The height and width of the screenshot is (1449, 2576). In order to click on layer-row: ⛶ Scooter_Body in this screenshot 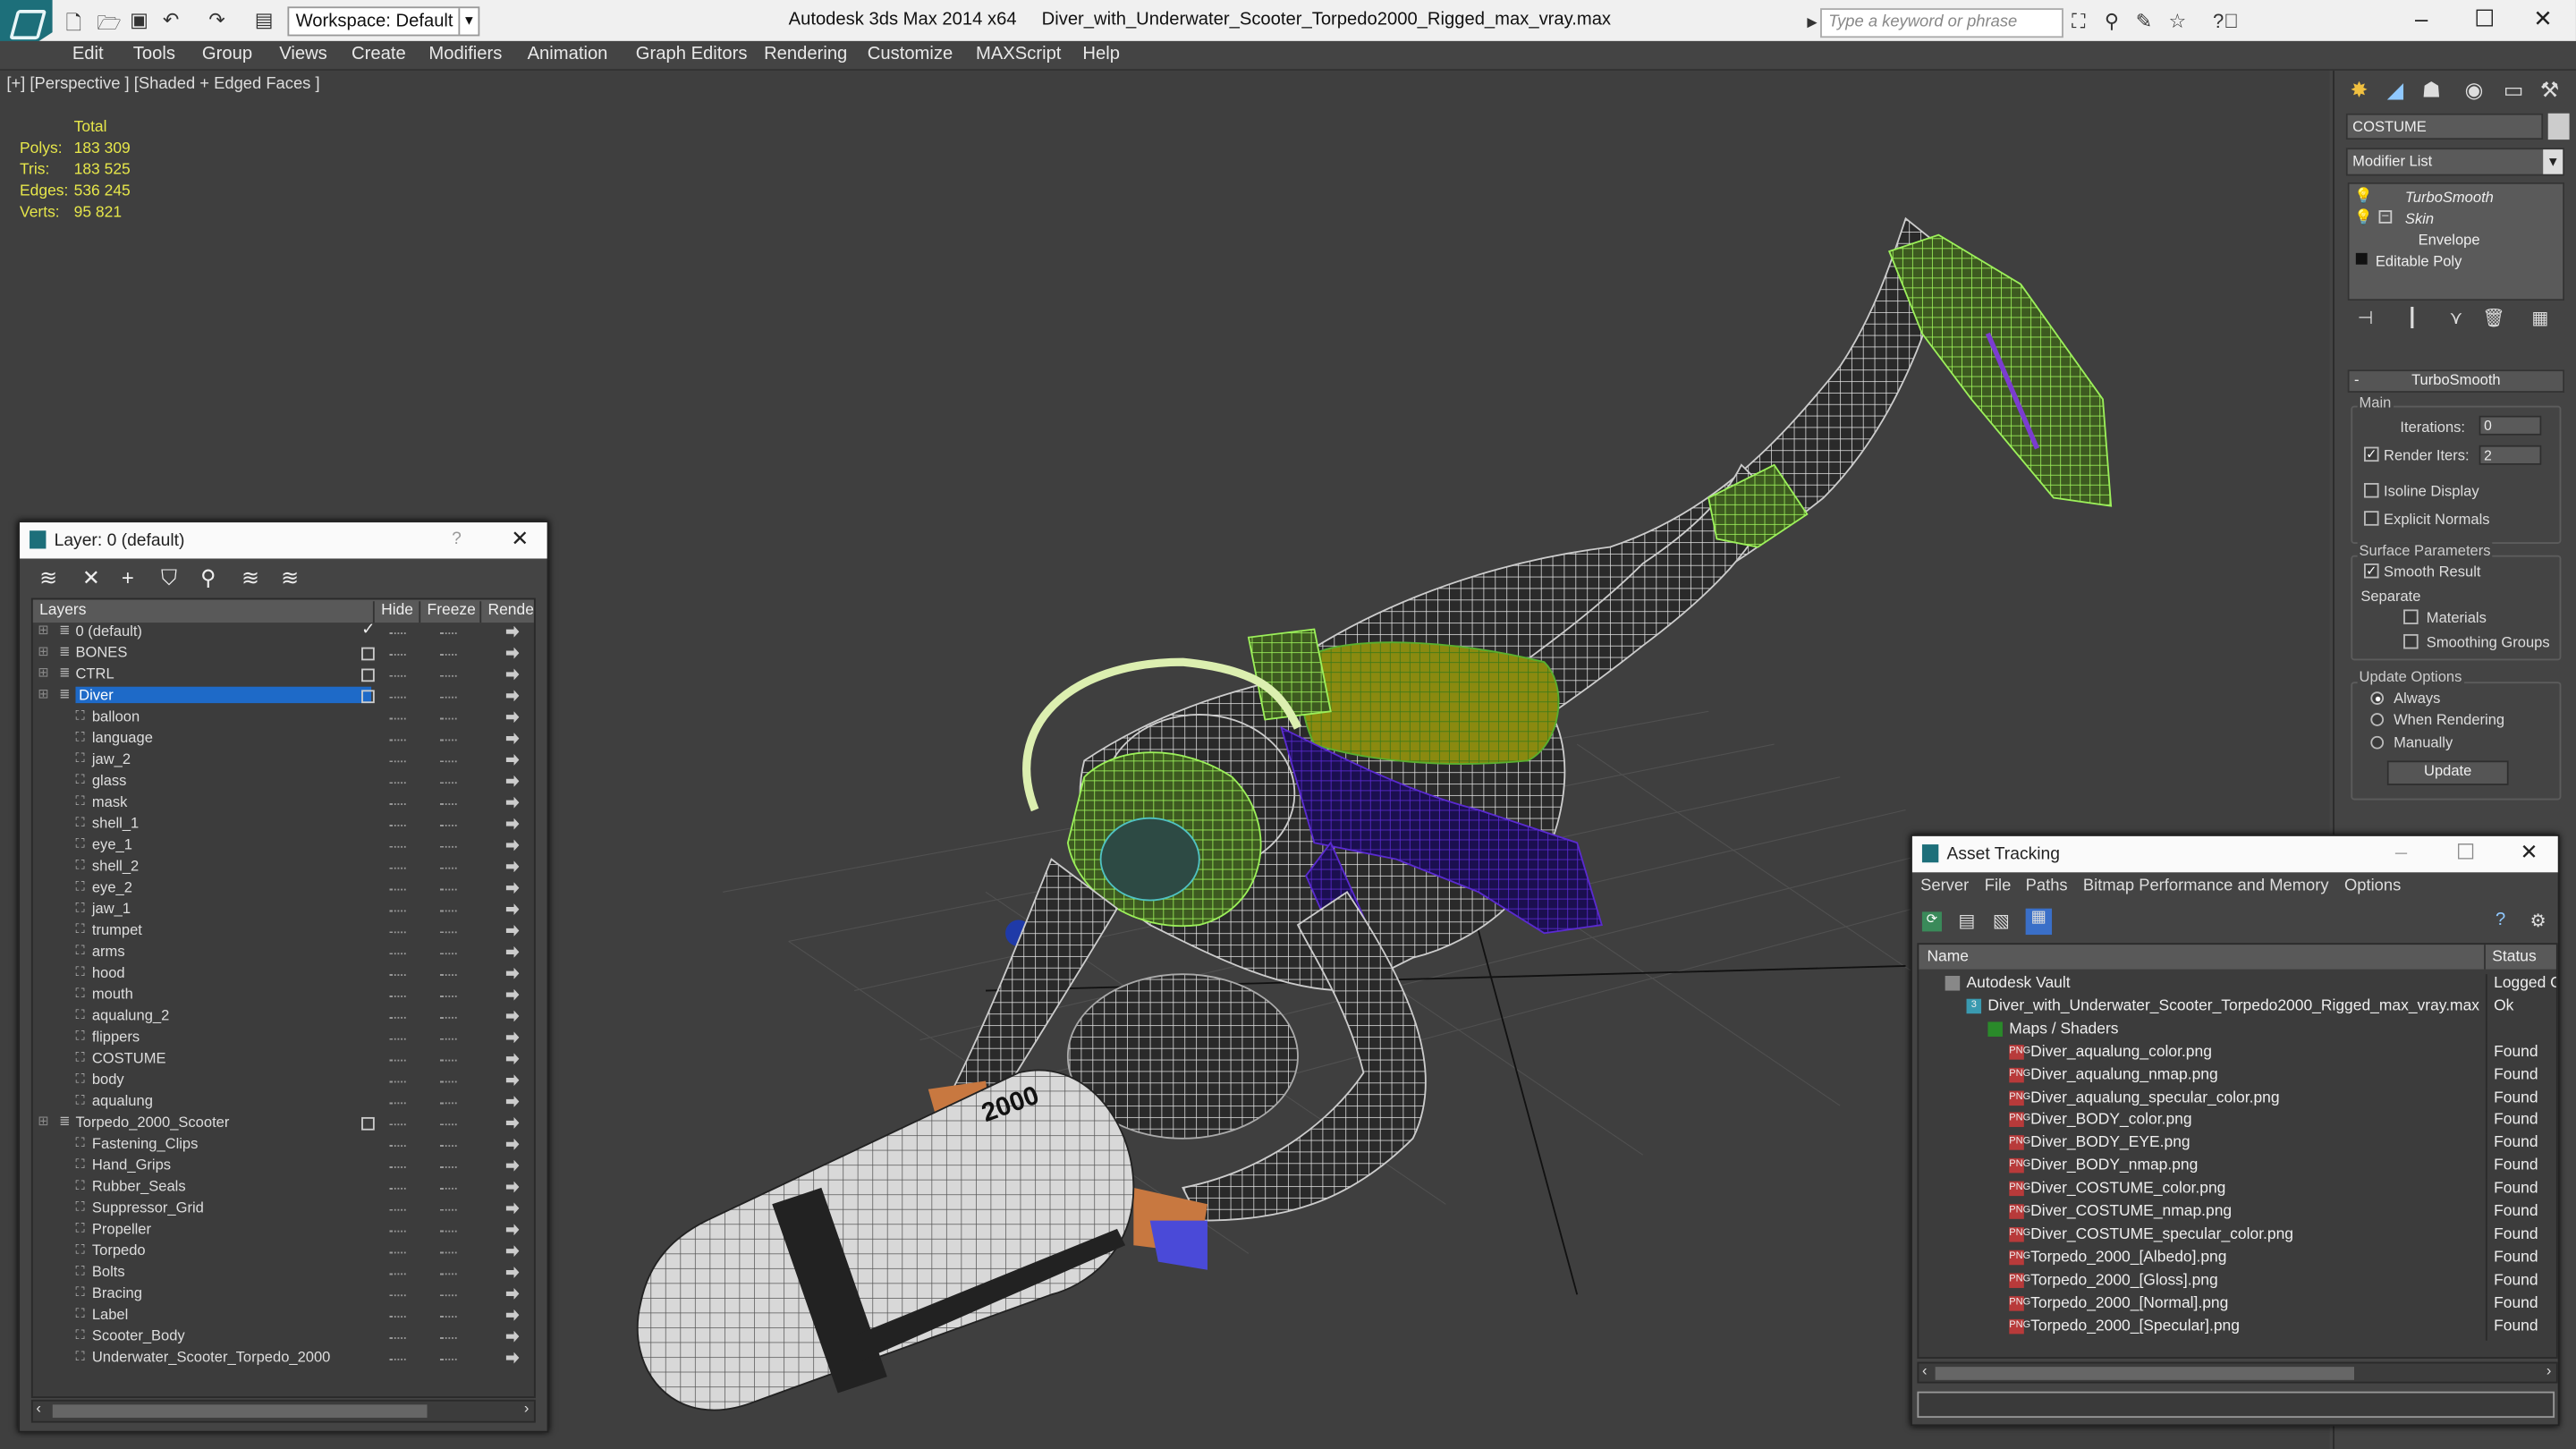, I will do `click(283, 1338)`.